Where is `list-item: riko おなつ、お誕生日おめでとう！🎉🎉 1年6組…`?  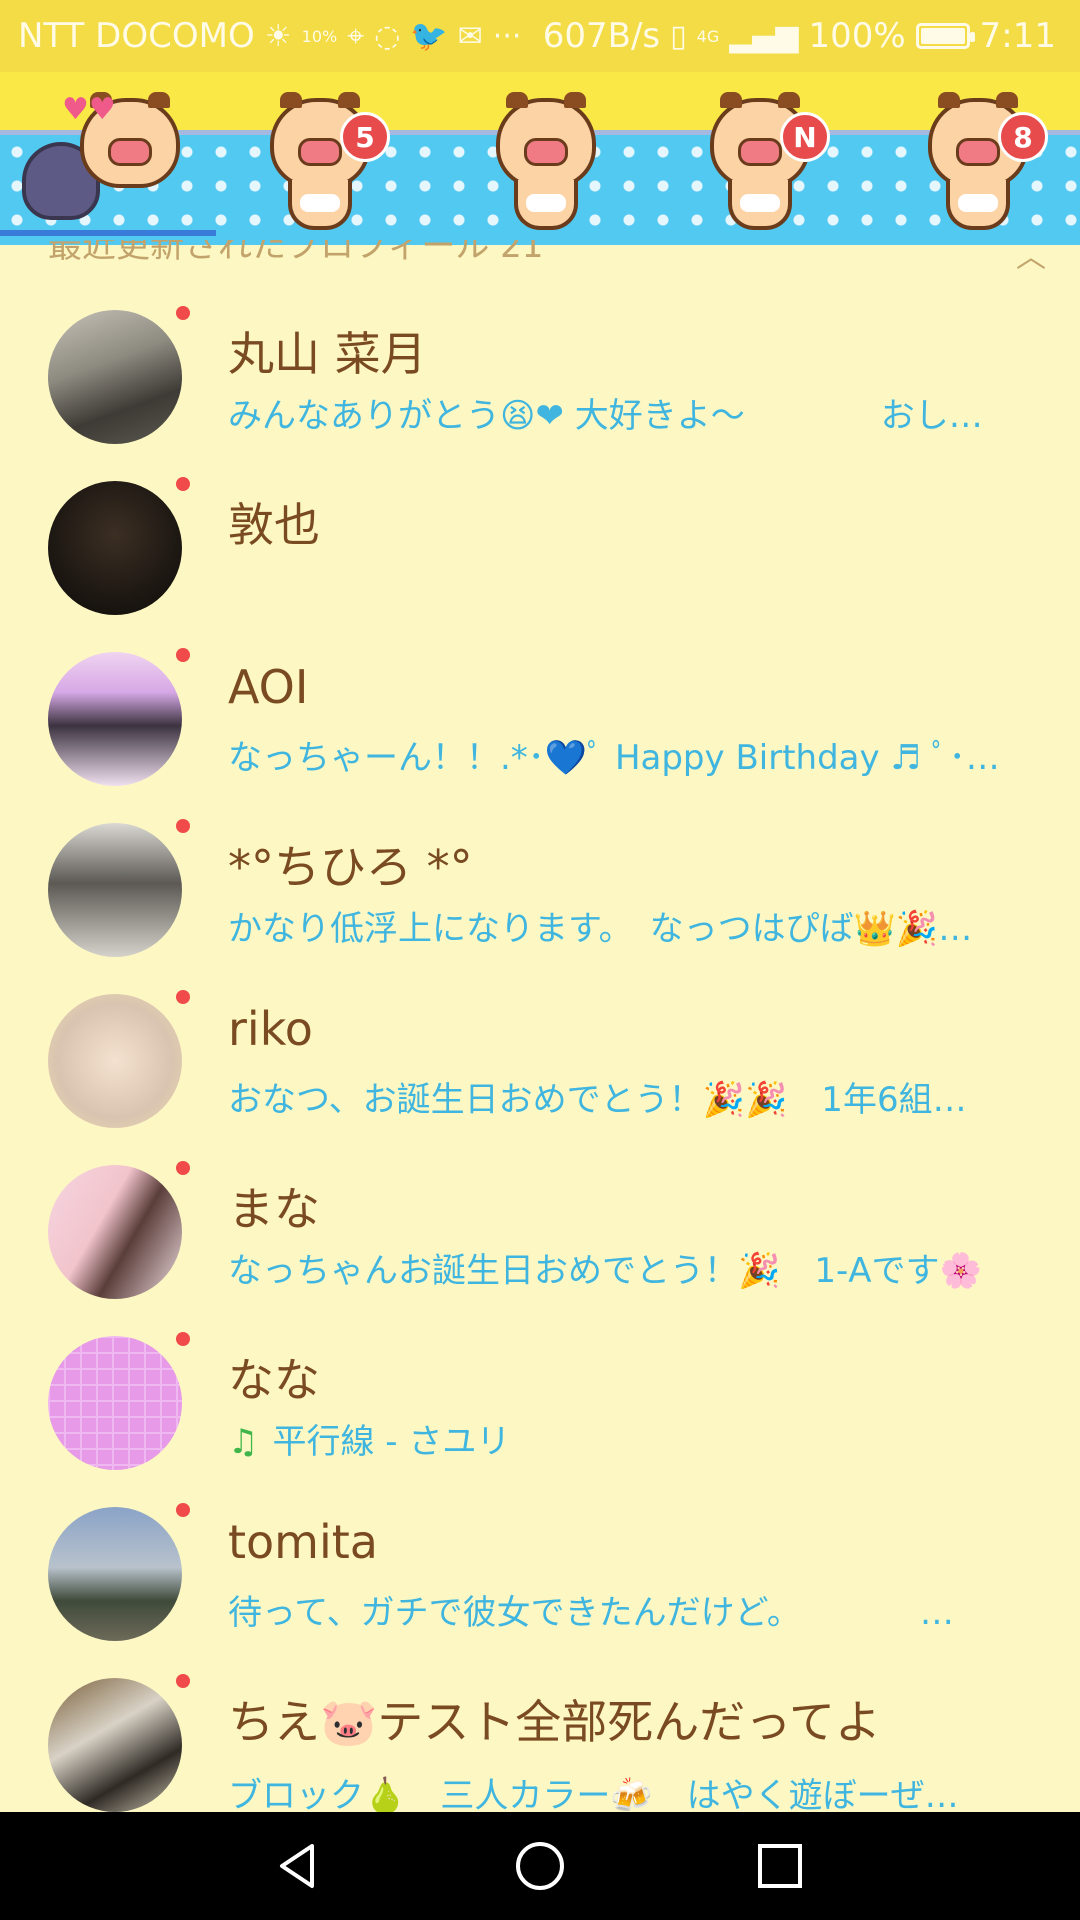
list-item: riko おなつ、お誕生日おめでとう！🎉🎉 1年6組… is located at coordinates (540, 1049).